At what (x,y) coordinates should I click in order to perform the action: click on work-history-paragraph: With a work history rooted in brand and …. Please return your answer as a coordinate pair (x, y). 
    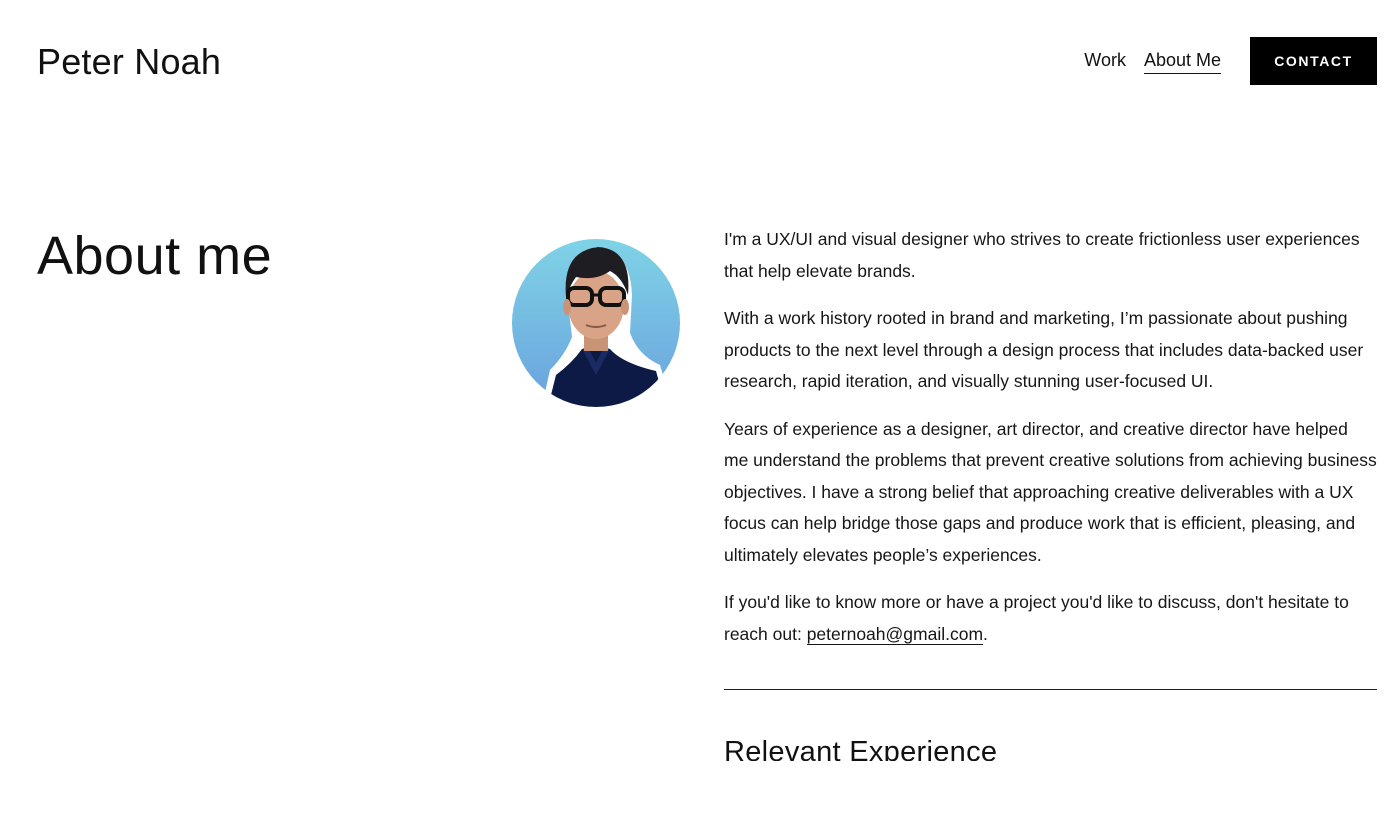
    Looking at the image, I should click on (1044, 349).